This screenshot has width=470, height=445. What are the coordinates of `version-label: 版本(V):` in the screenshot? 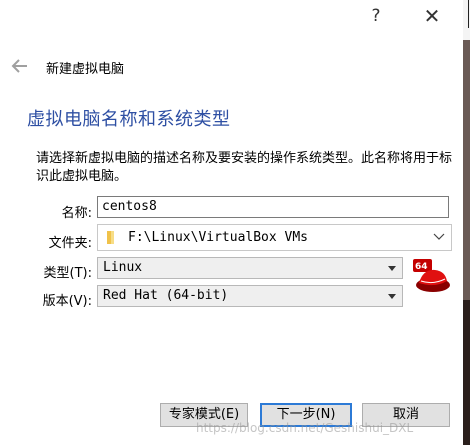 It's located at (67, 301).